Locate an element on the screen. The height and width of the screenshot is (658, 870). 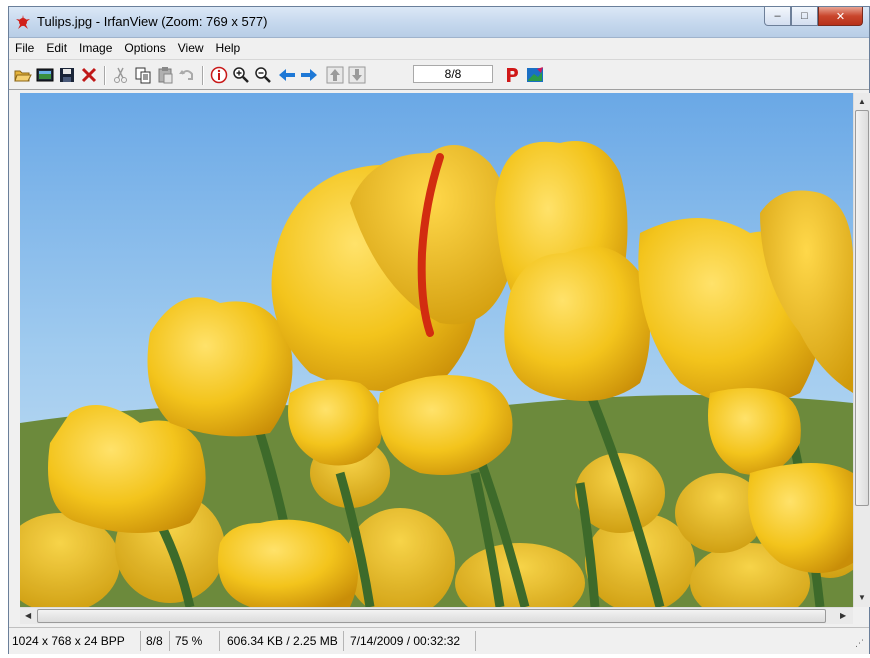
scroll-left-icon: ◀ is located at coordinates (28, 615).